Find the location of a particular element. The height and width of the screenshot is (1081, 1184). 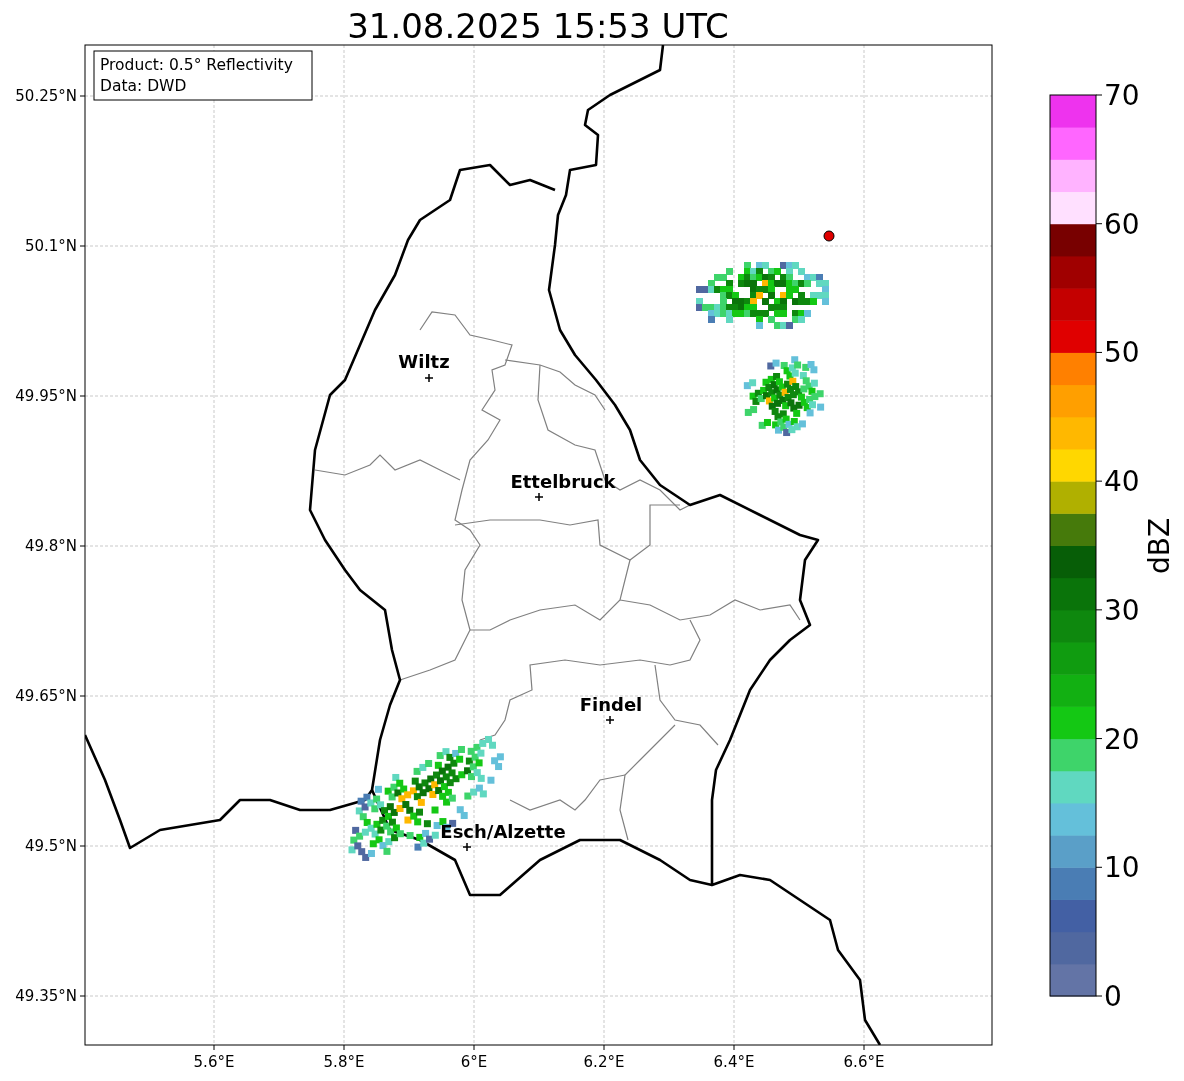

city-label: Ettelbruck is located at coordinates (563, 481).